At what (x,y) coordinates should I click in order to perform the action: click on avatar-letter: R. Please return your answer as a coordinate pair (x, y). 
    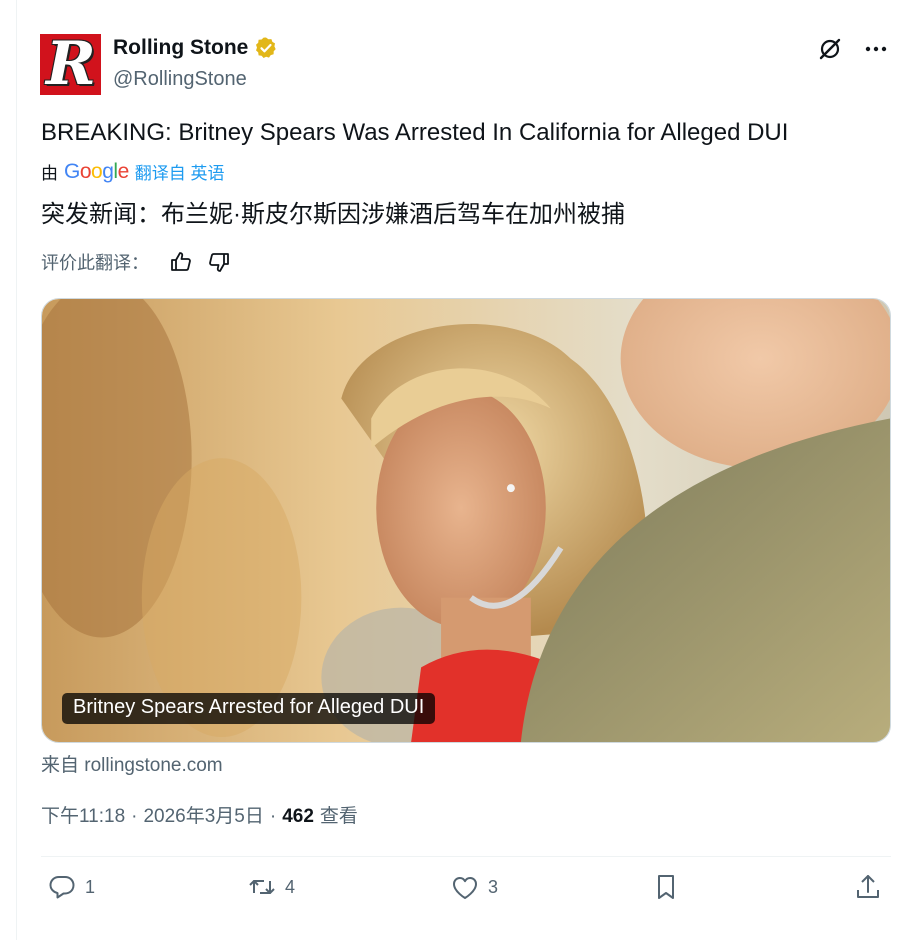
    Looking at the image, I should click on (71, 64).